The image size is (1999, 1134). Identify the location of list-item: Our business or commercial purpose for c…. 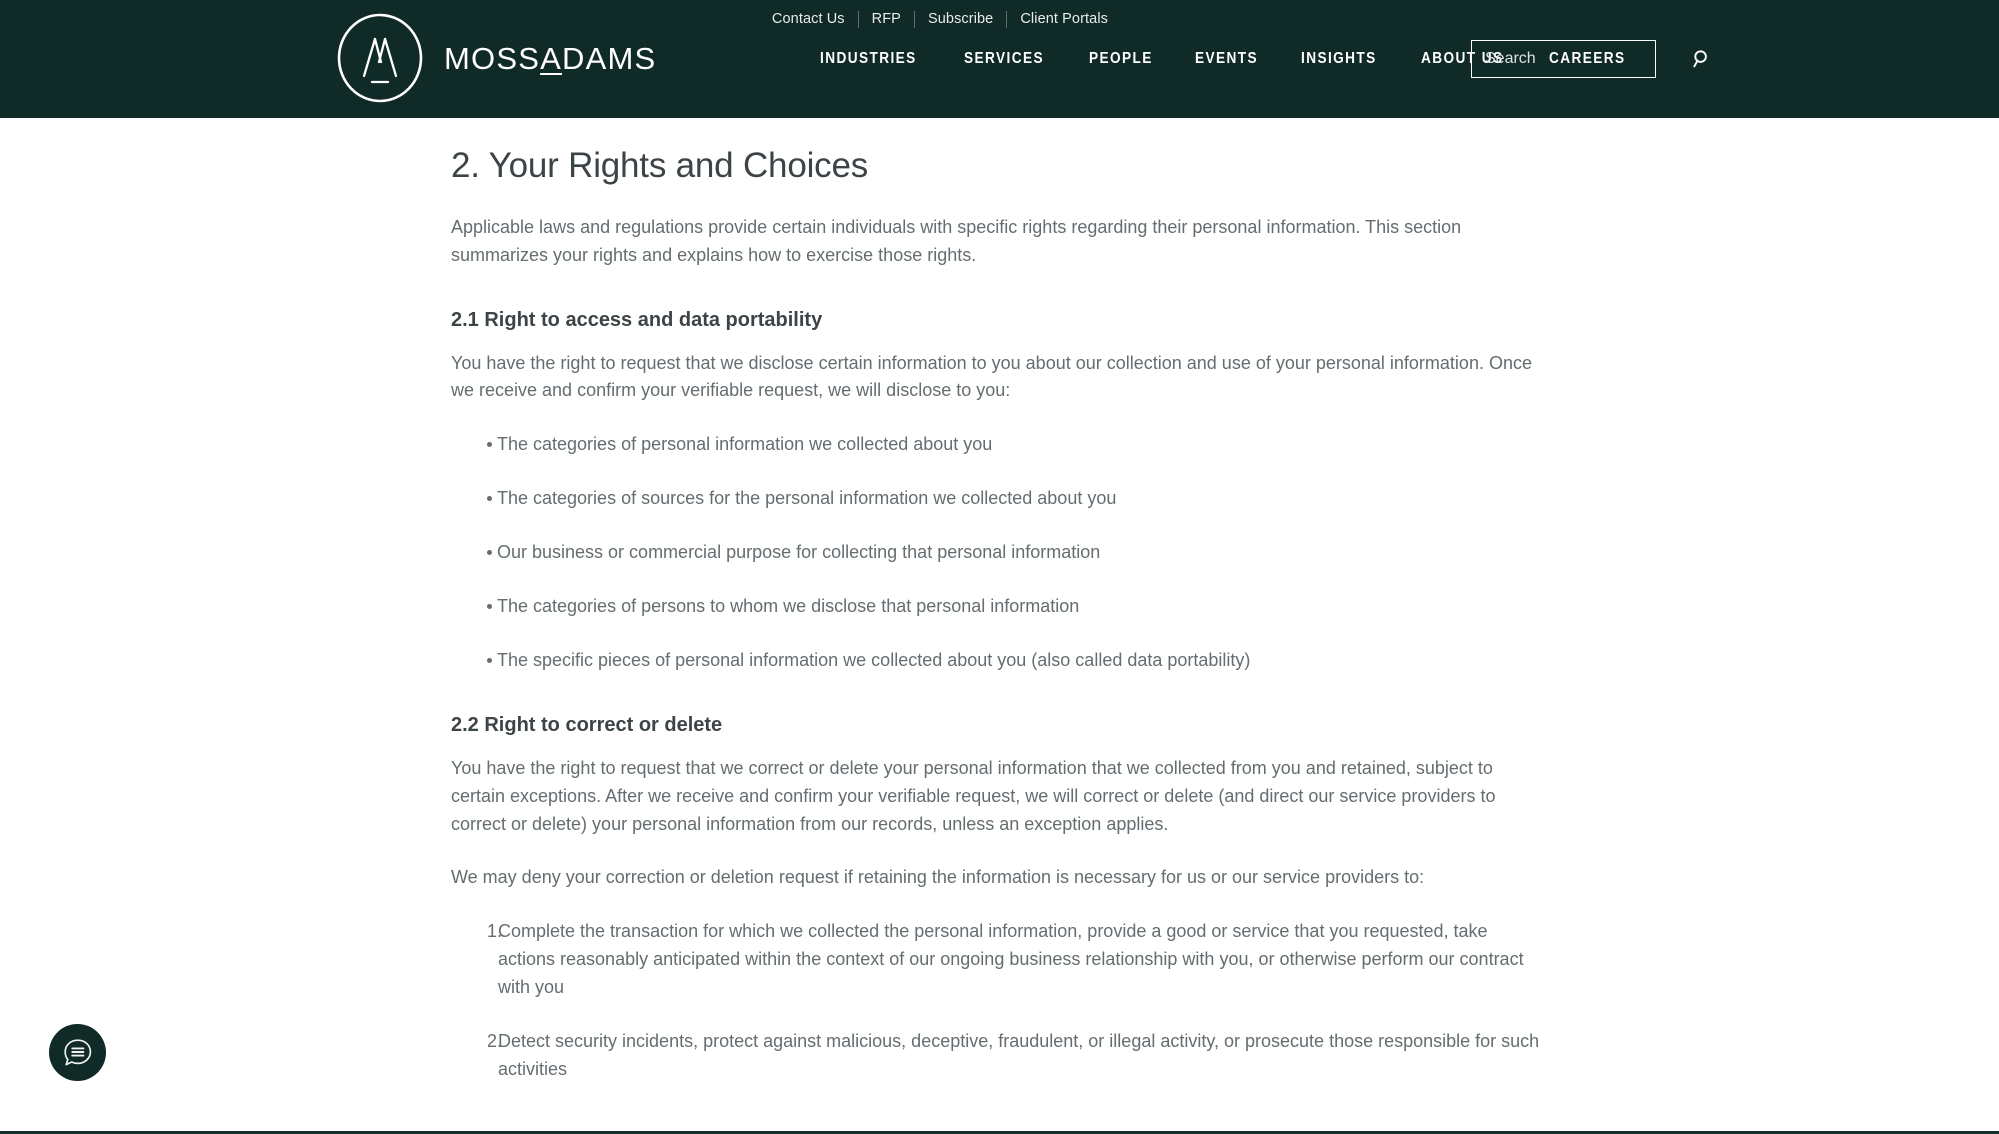
(998, 553).